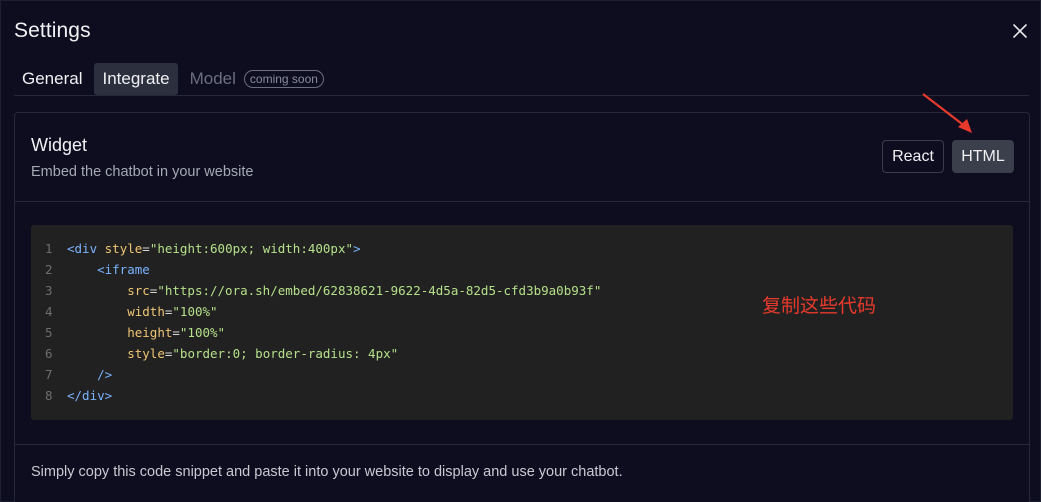 The height and width of the screenshot is (502, 1041). I want to click on line-number: 3, so click(49, 290).